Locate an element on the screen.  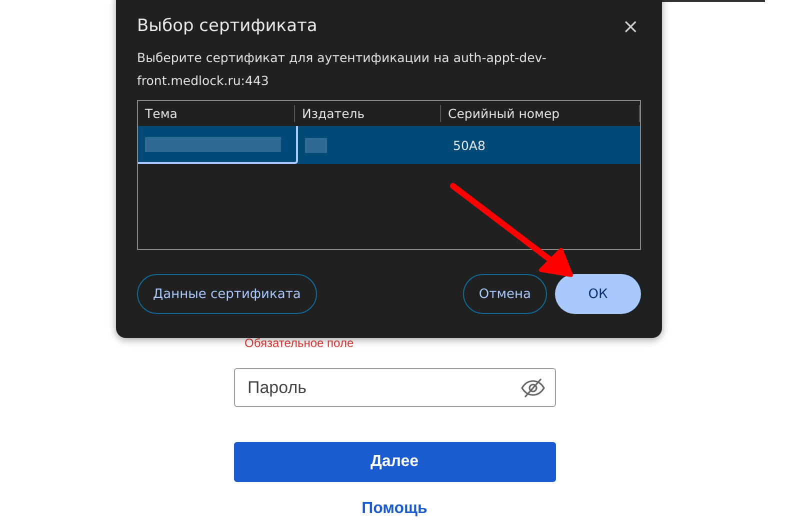
certificate-row: 50A8 is located at coordinates (389, 145).